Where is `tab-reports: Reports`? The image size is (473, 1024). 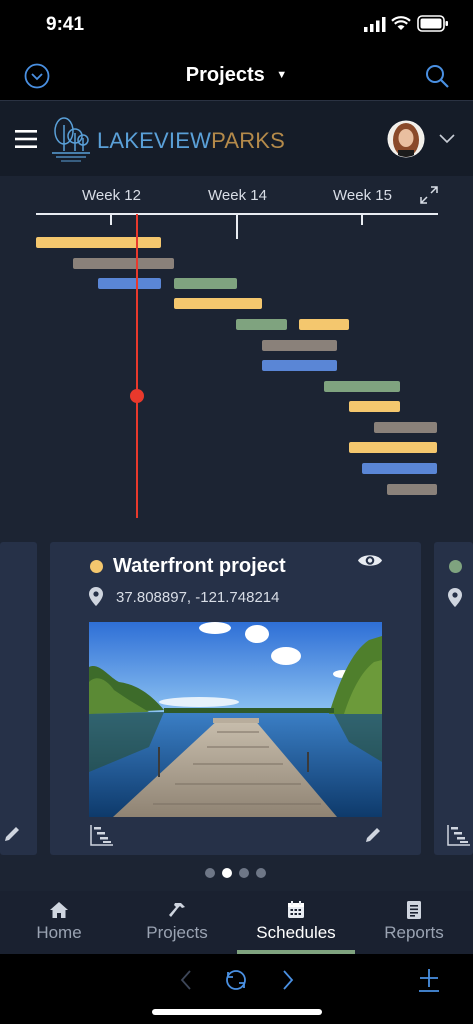
tab-reports: Reports is located at coordinates (414, 922).